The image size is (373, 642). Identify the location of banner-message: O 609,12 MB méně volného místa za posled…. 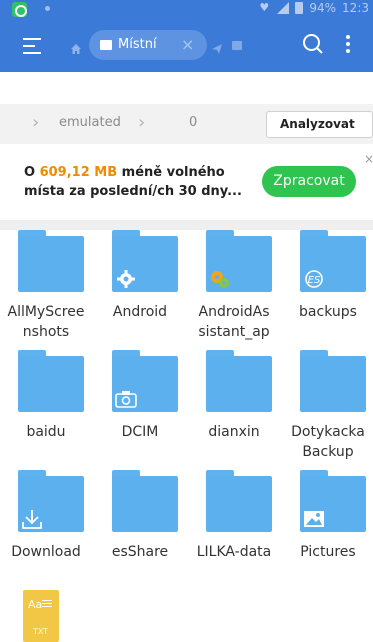
(134, 182).